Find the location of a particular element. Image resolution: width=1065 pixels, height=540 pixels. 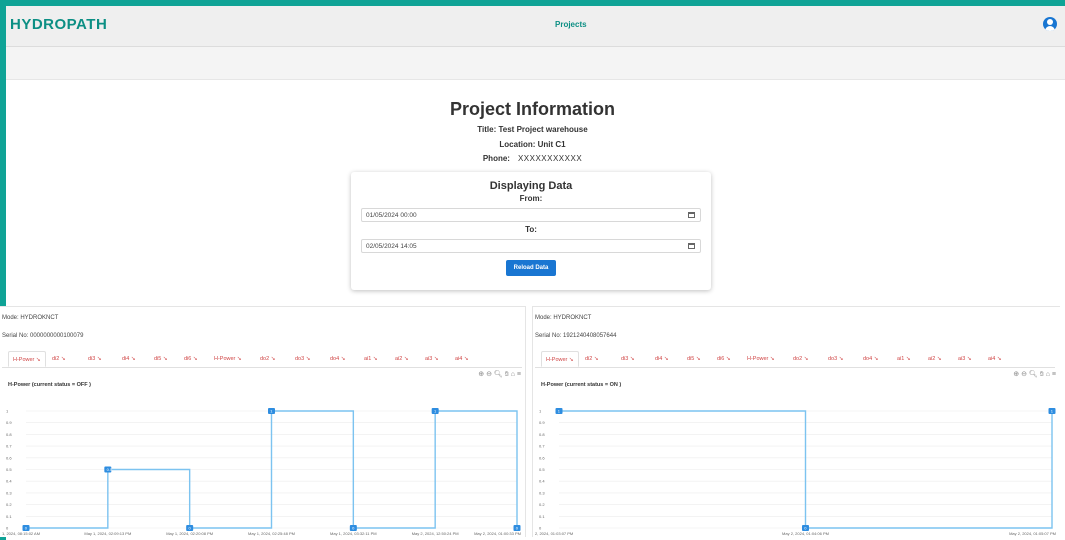

phone-label: Phone: is located at coordinates (496, 158).